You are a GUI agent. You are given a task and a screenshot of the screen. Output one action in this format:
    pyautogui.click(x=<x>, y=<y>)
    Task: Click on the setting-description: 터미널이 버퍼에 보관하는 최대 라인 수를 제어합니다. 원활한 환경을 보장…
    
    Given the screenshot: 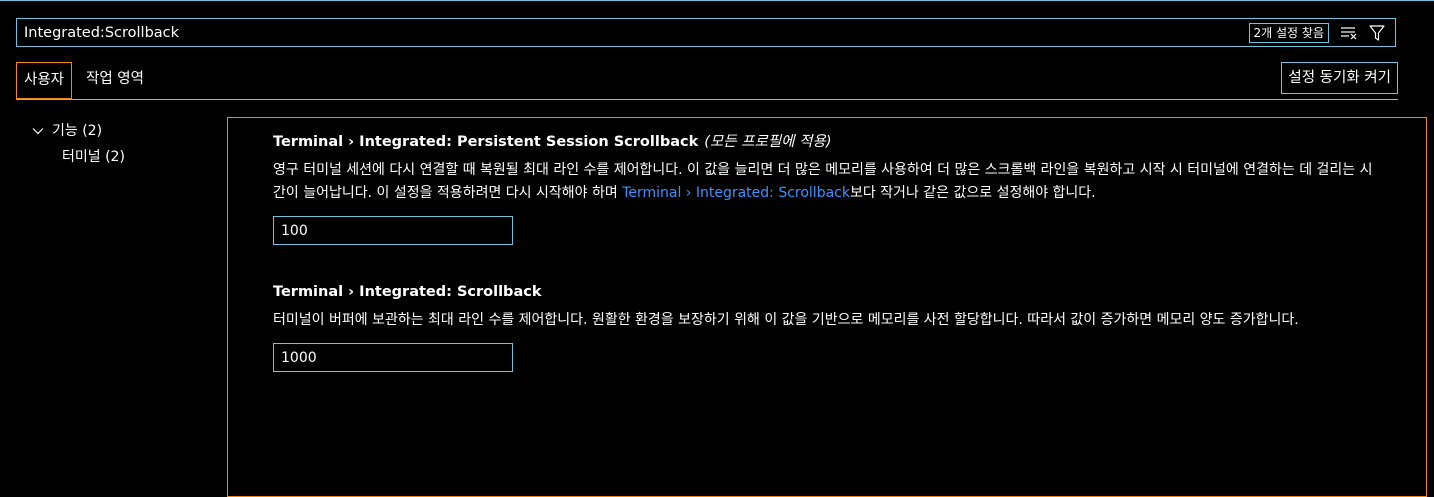 What is the action you would take?
    pyautogui.click(x=786, y=320)
    